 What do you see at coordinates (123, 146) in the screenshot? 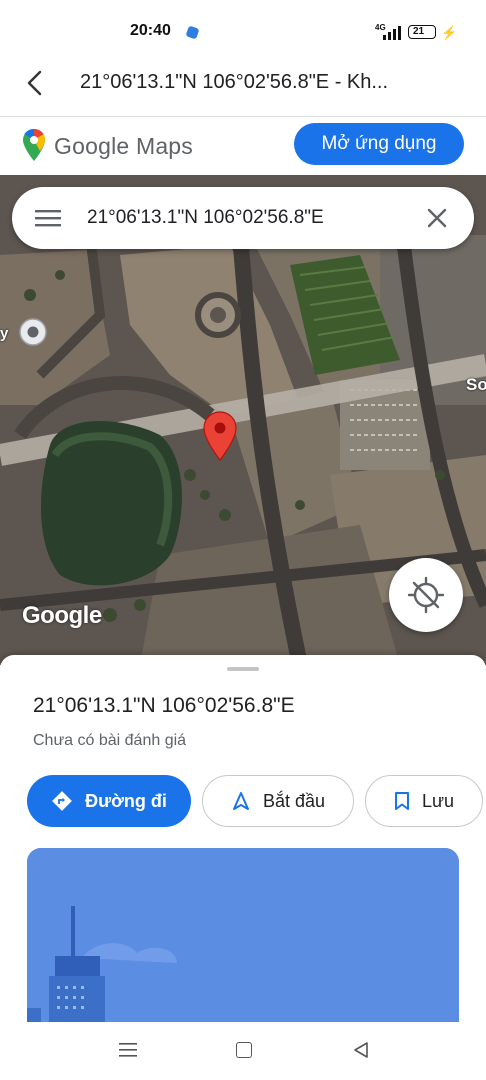
I see `google-maps-logo-text: Google Maps` at bounding box center [123, 146].